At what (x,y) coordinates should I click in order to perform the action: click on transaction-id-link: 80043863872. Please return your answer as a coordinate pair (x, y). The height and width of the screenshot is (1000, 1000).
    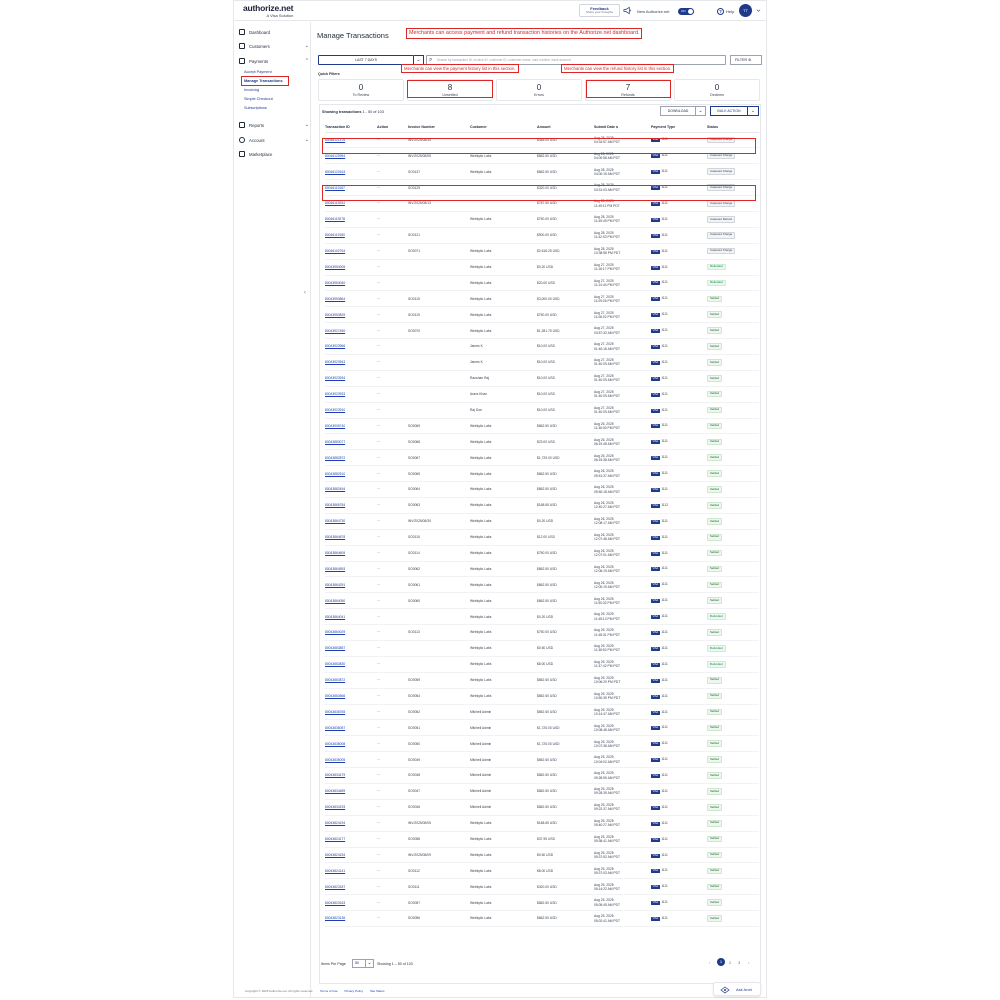
    Looking at the image, I should click on (351, 680).